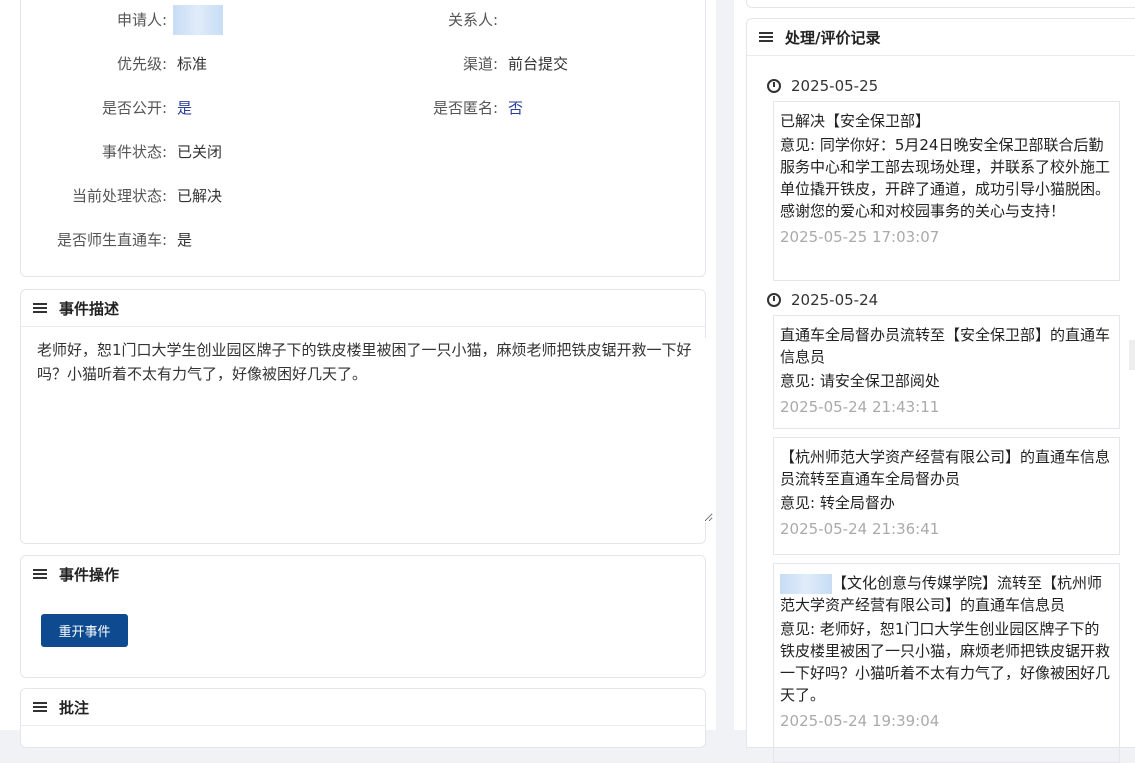  What do you see at coordinates (940, 4) in the screenshot?
I see `top-card-edge` at bounding box center [940, 4].